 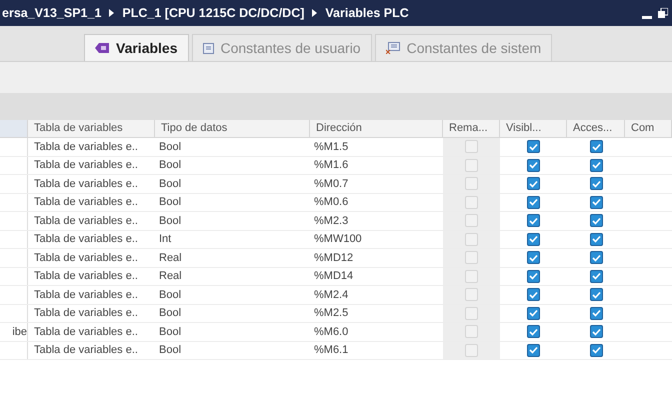 I want to click on table-cell-text: %M2.5, so click(x=331, y=313).